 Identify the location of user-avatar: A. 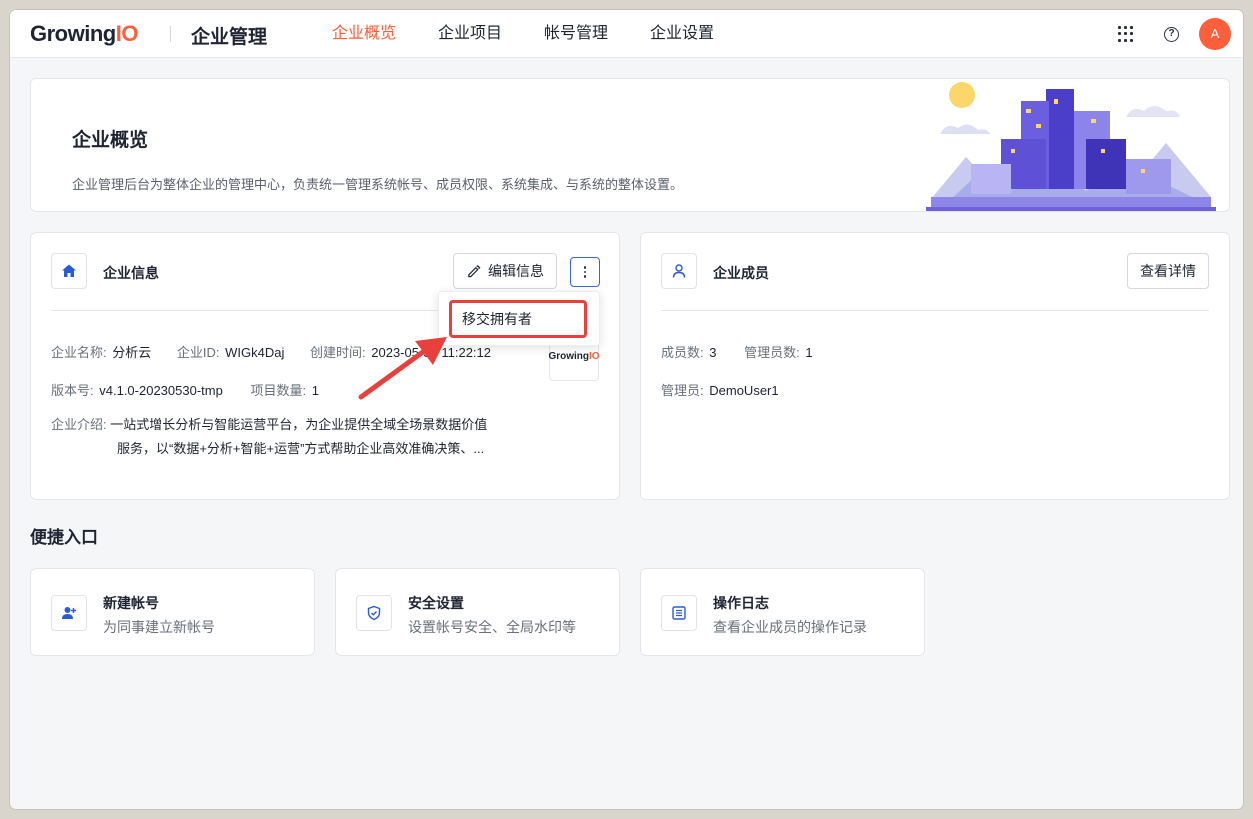
(1215, 34).